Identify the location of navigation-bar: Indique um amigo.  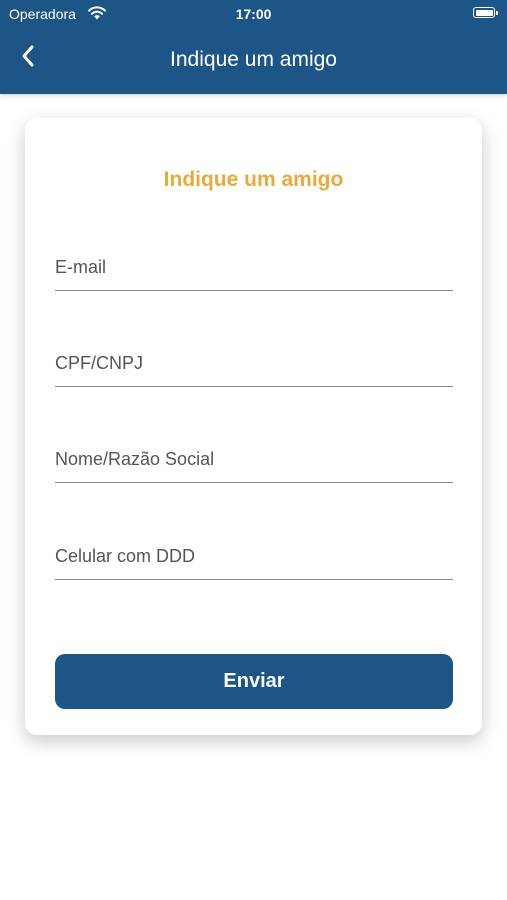
(253, 61).